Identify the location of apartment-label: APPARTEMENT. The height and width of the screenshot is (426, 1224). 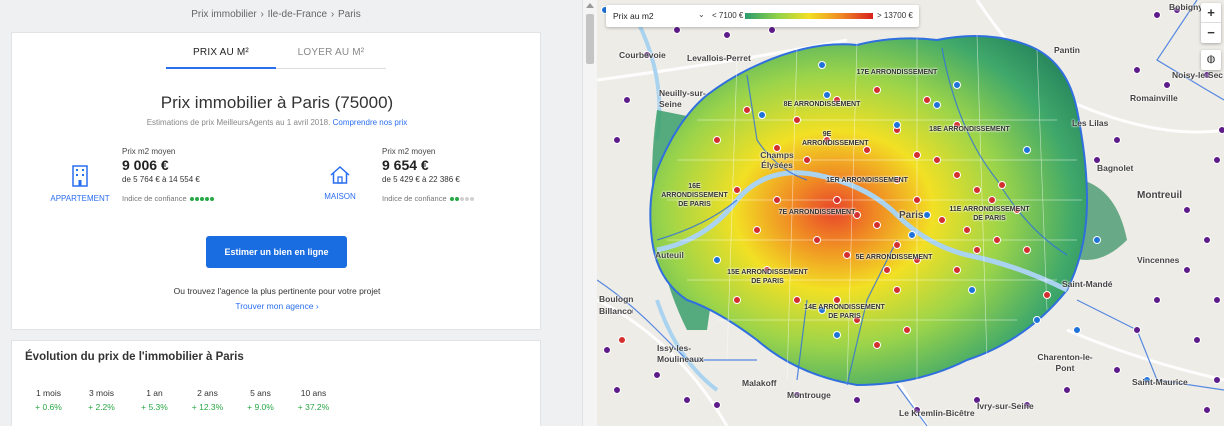
(80, 198).